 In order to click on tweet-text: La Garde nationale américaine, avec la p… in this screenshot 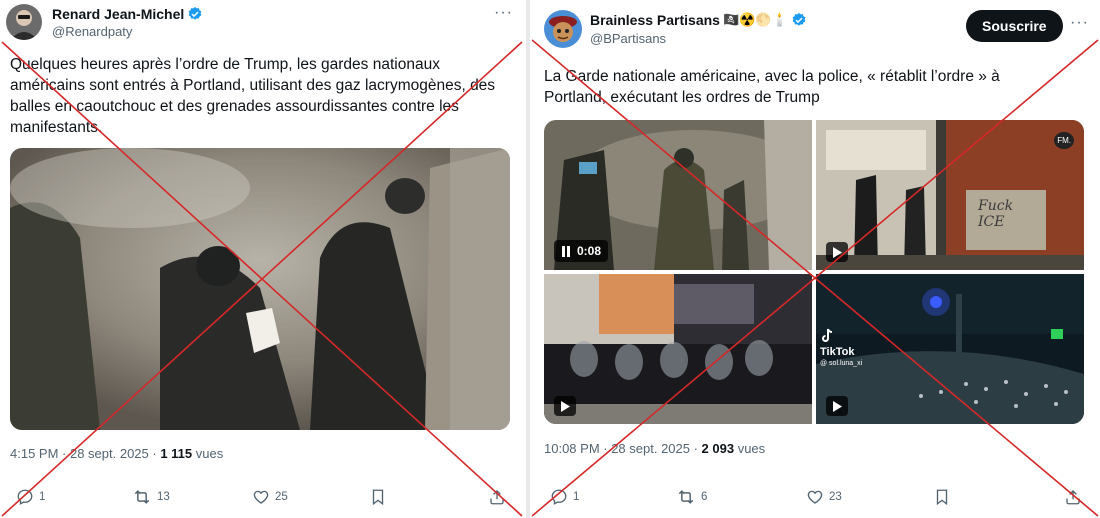, I will do `click(772, 87)`.